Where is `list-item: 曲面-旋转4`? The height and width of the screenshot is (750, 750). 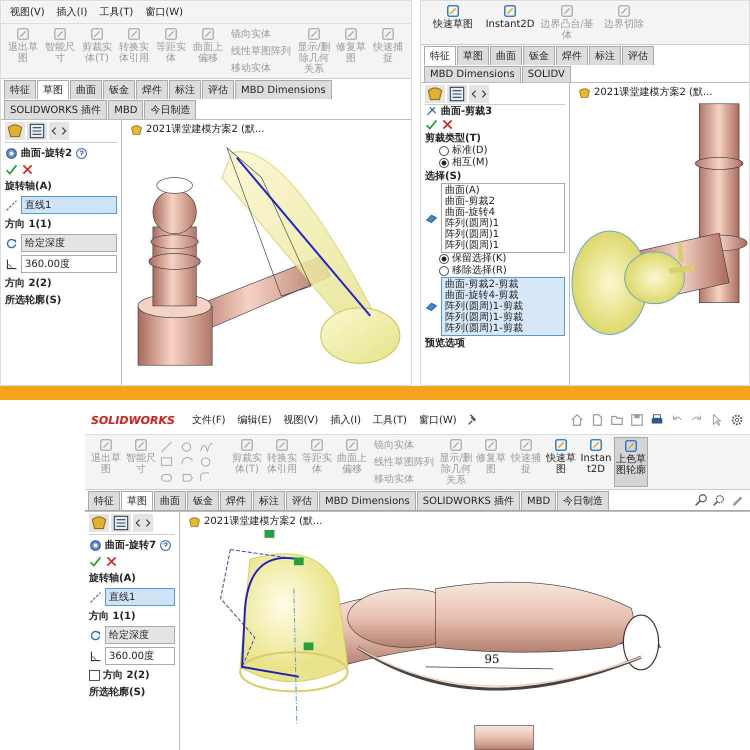 list-item: 曲面-旋转4 is located at coordinates (503, 212).